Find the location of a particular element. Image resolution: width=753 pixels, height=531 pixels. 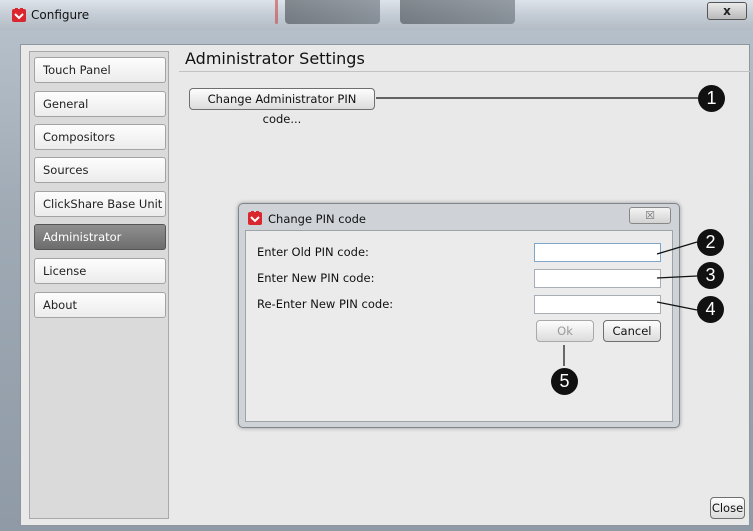

close-button: Close is located at coordinates (727, 508).